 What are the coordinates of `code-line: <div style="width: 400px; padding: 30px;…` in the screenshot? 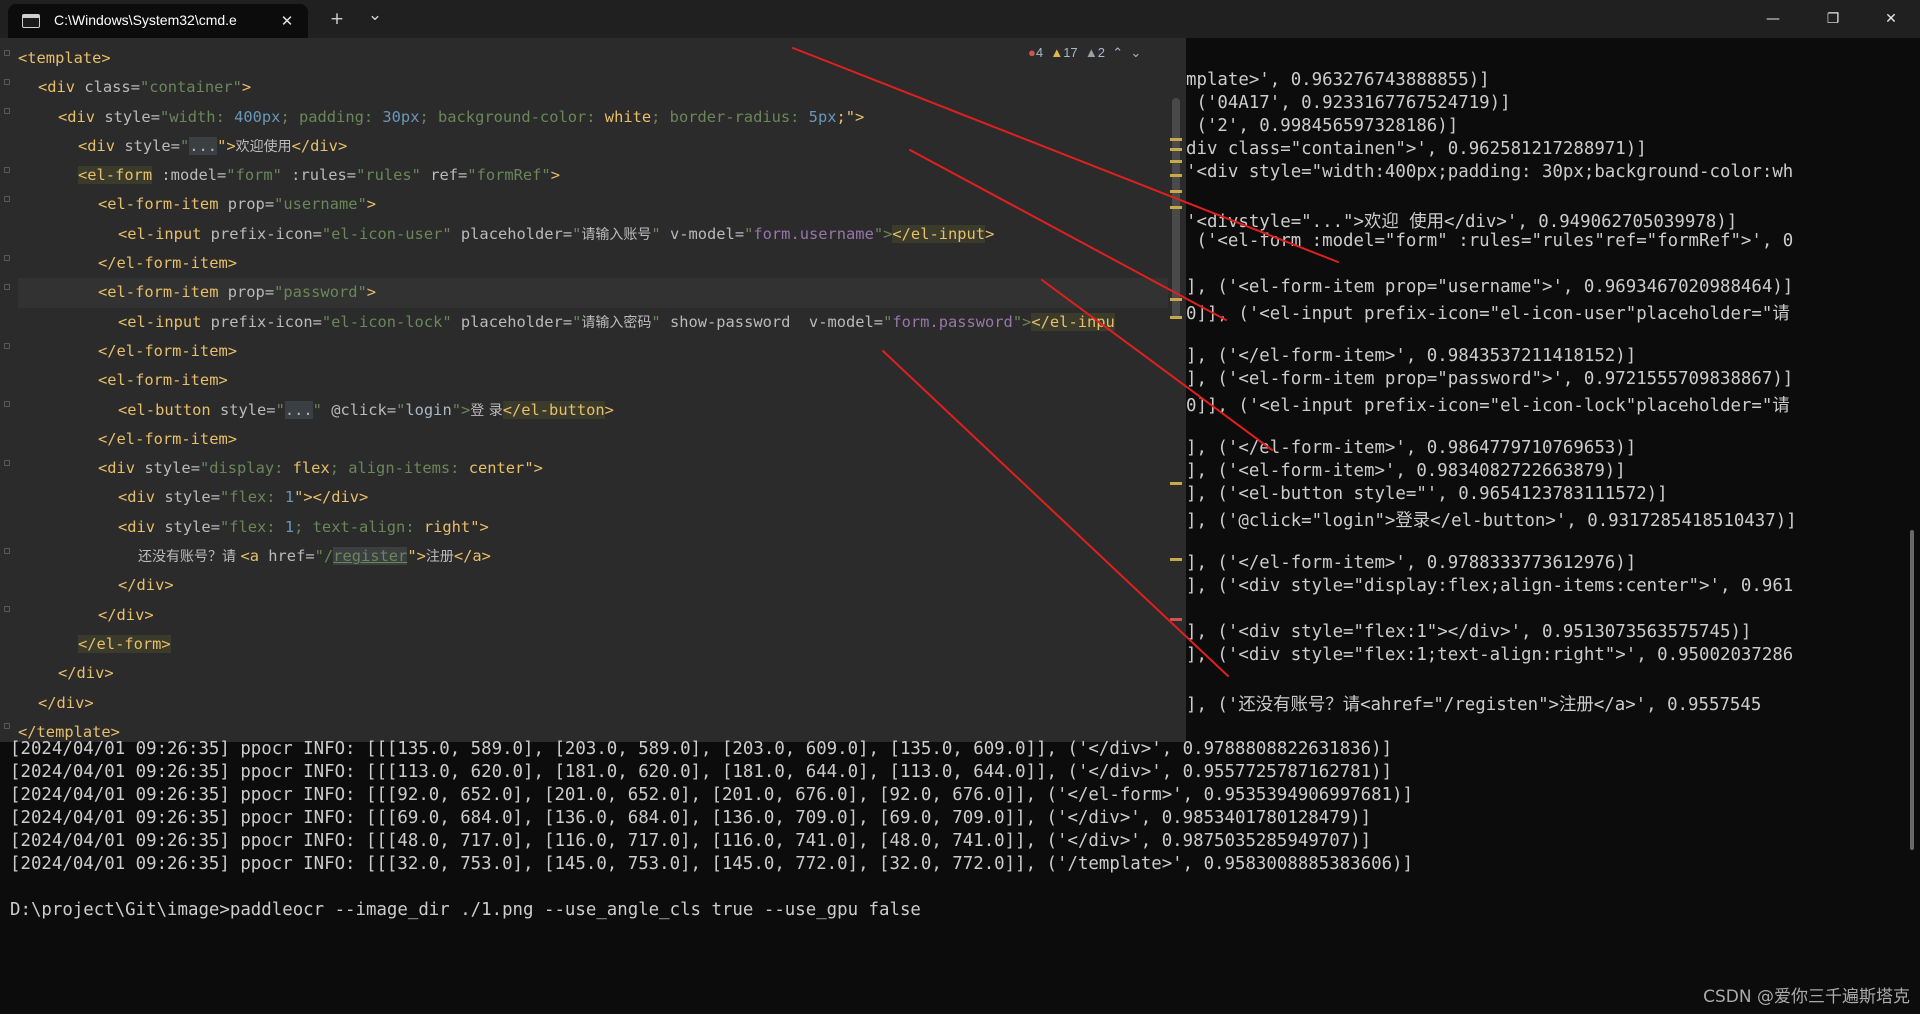 It's located at (593, 117).